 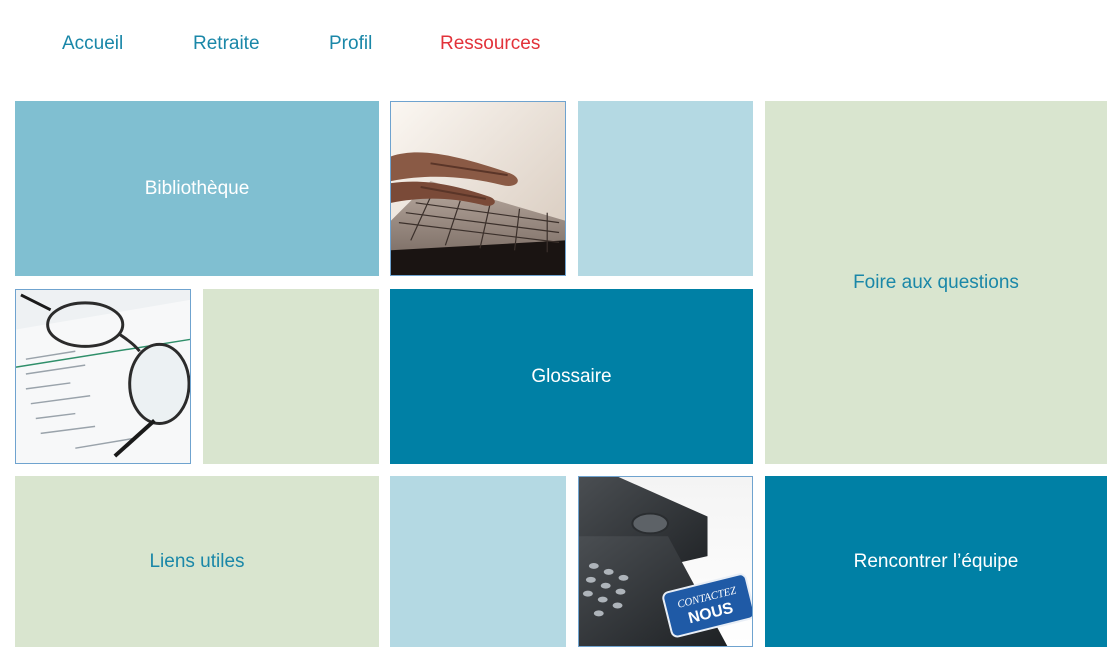 I want to click on tile-foire-aux-questions-label: Foire aux questions, so click(x=936, y=282).